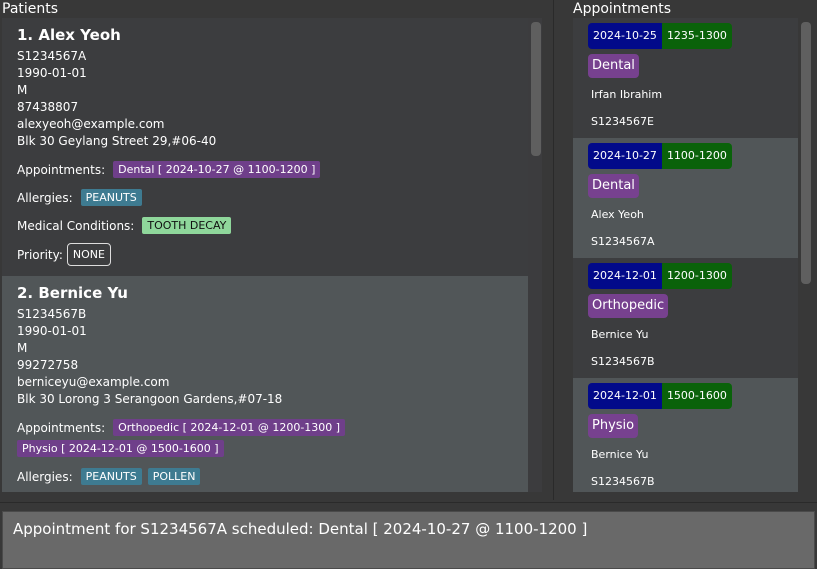  What do you see at coordinates (622, 121) in the screenshot?
I see `appointment-patient-nric: S1234567E` at bounding box center [622, 121].